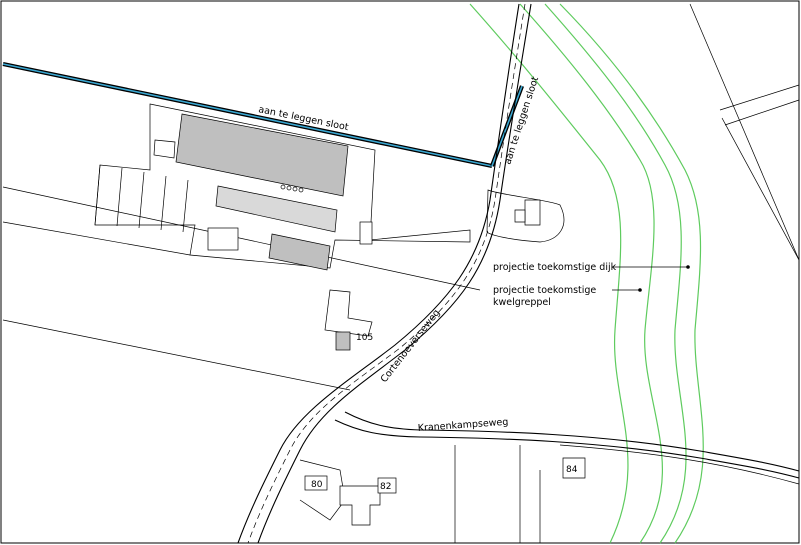 This screenshot has width=801, height=545. What do you see at coordinates (544, 290) in the screenshot?
I see `label-kwelgreppel-1: projectie toekomstige` at bounding box center [544, 290].